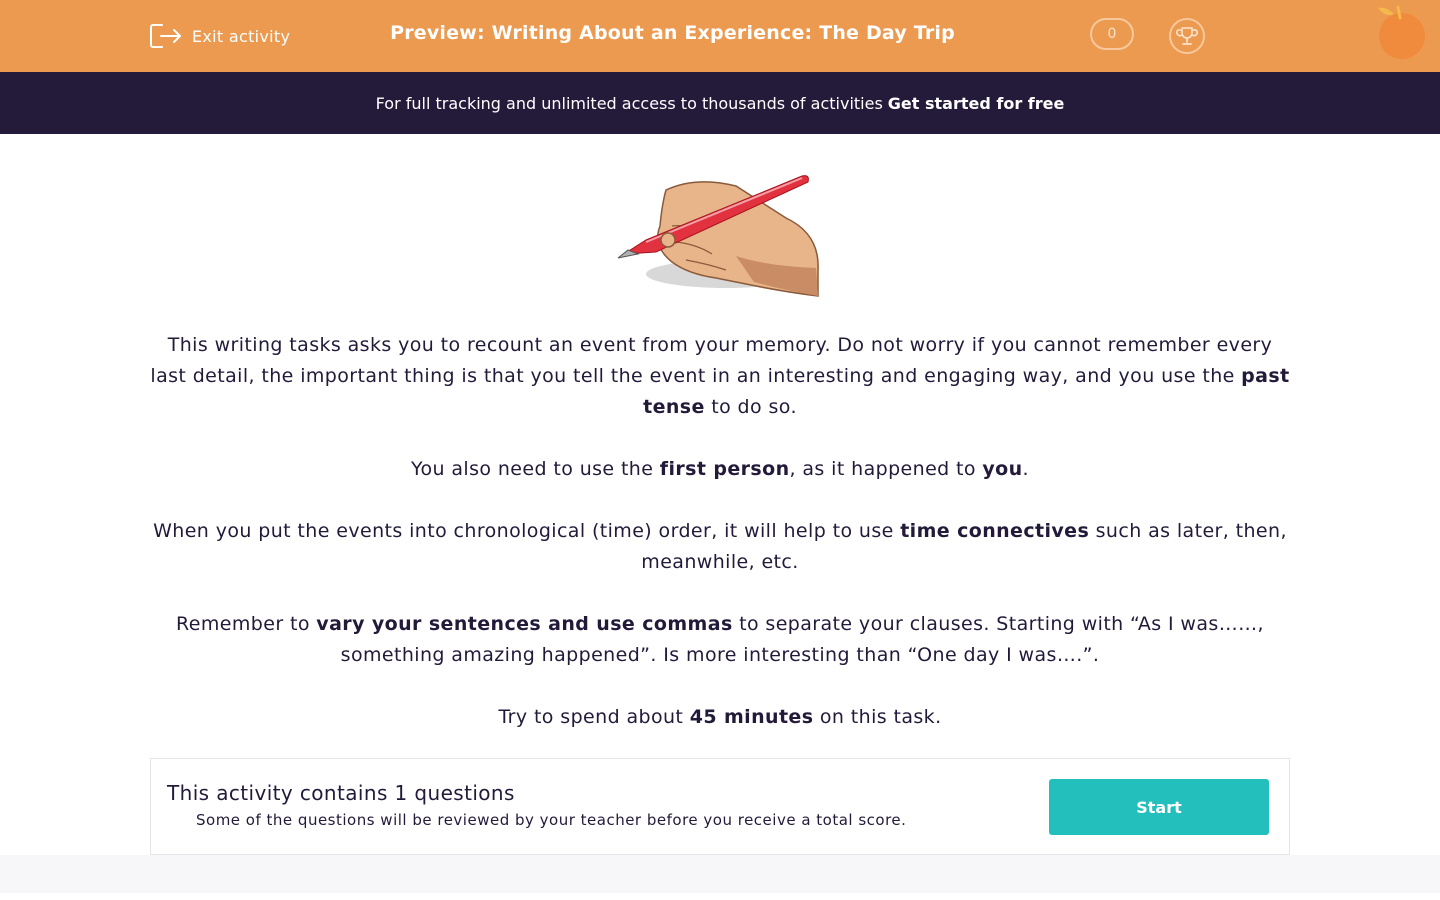 The width and height of the screenshot is (1440, 900). I want to click on emphasis-text: vary your sentences and use commas, so click(524, 624).